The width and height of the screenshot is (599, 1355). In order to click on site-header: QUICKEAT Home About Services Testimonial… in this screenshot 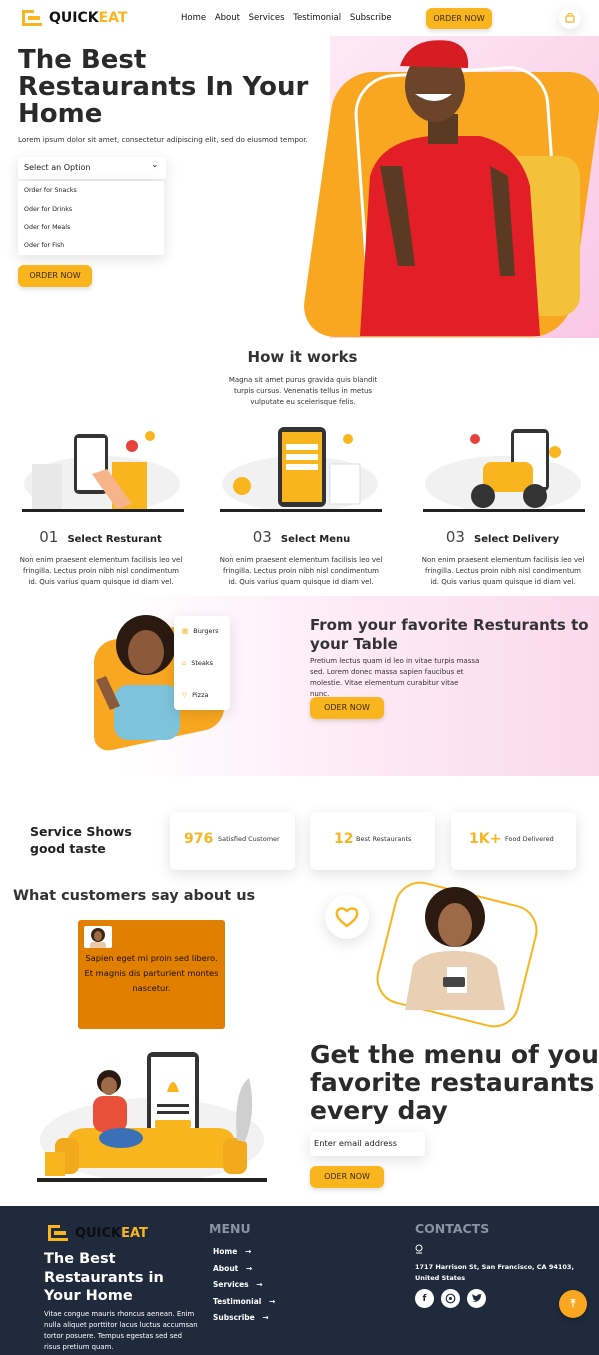, I will do `click(299, 19)`.